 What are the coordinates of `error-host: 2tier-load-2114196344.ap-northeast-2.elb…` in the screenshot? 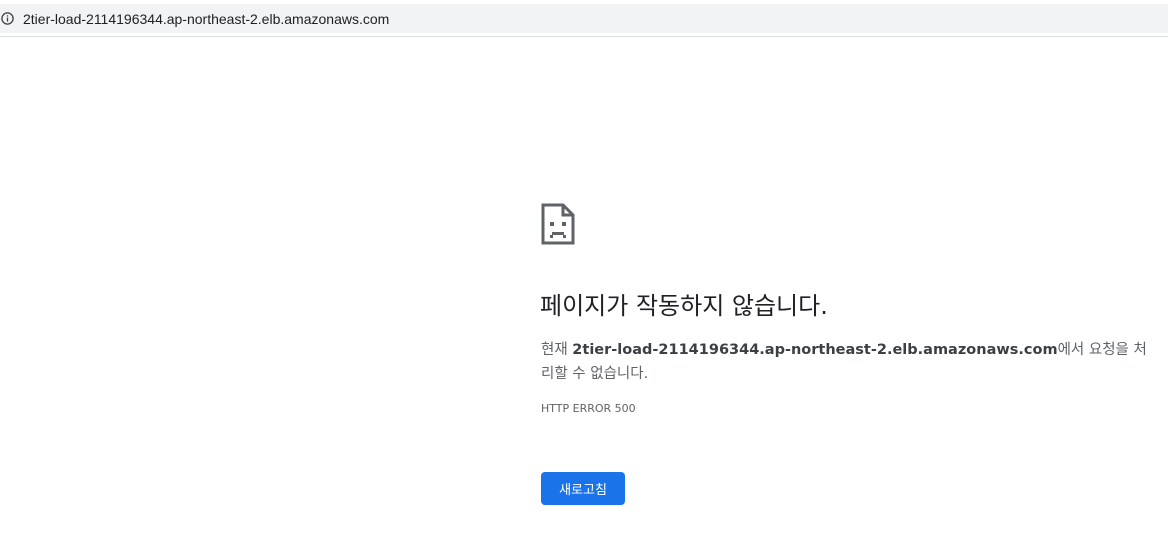 It's located at (815, 350).